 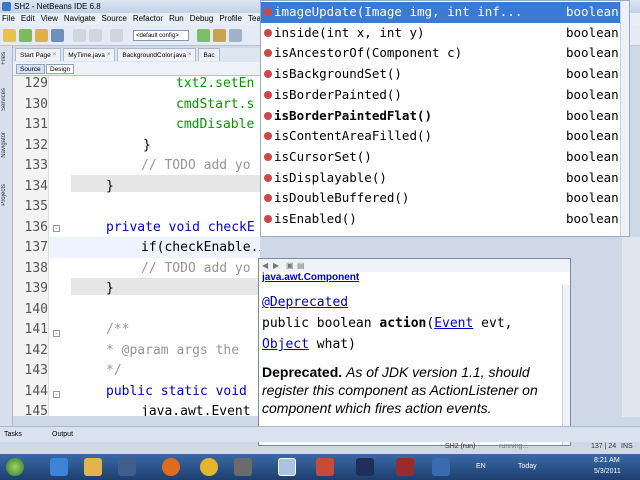 What do you see at coordinates (445, 53) in the screenshot?
I see `completion-item: isAncestorOf(Component c) boolean` at bounding box center [445, 53].